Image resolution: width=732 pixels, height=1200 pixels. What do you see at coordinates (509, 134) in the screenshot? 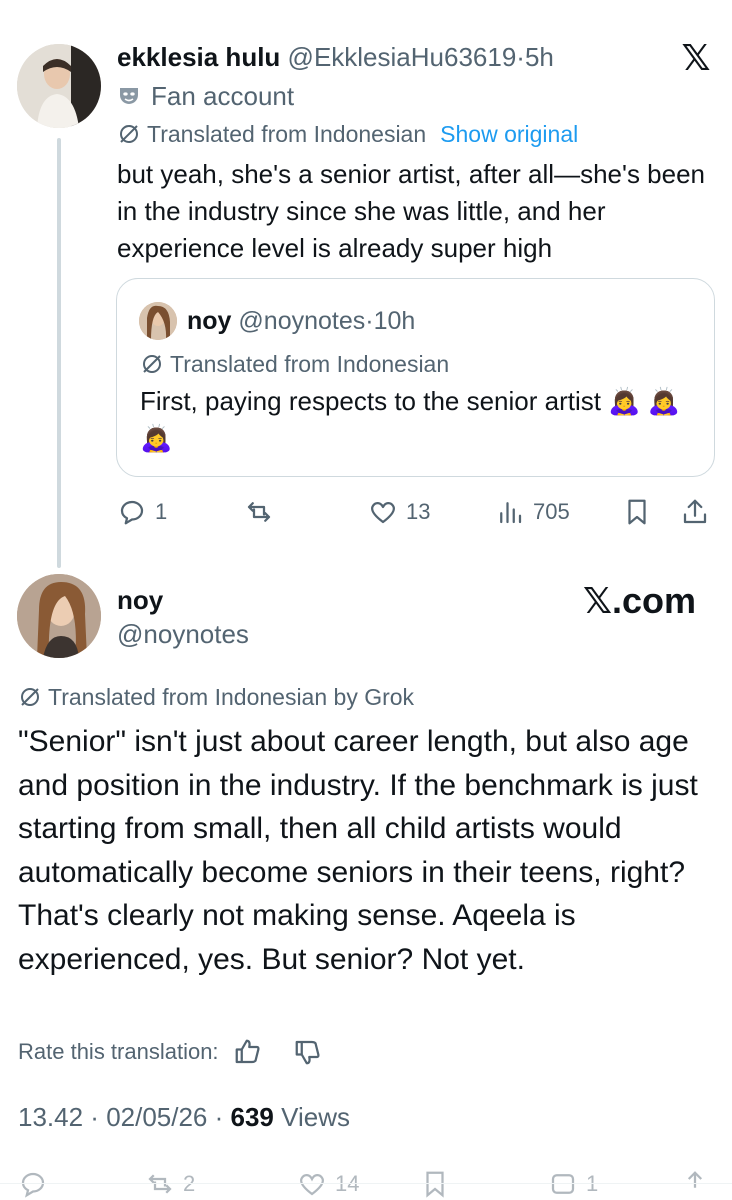
I see `show-original-link: Show original` at bounding box center [509, 134].